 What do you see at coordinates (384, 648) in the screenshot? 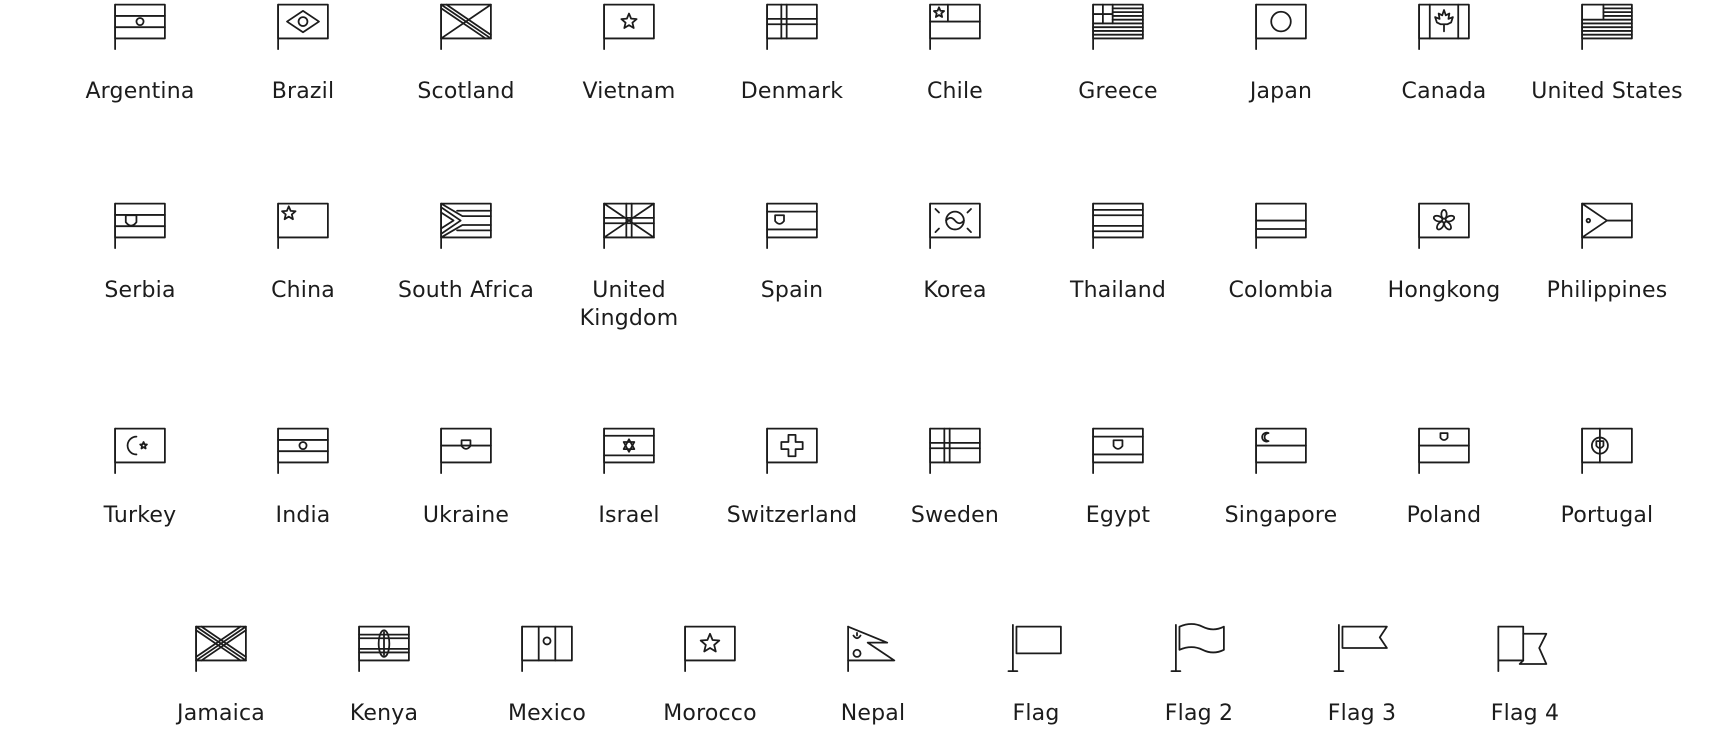
I see `kenya-flag-icon` at bounding box center [384, 648].